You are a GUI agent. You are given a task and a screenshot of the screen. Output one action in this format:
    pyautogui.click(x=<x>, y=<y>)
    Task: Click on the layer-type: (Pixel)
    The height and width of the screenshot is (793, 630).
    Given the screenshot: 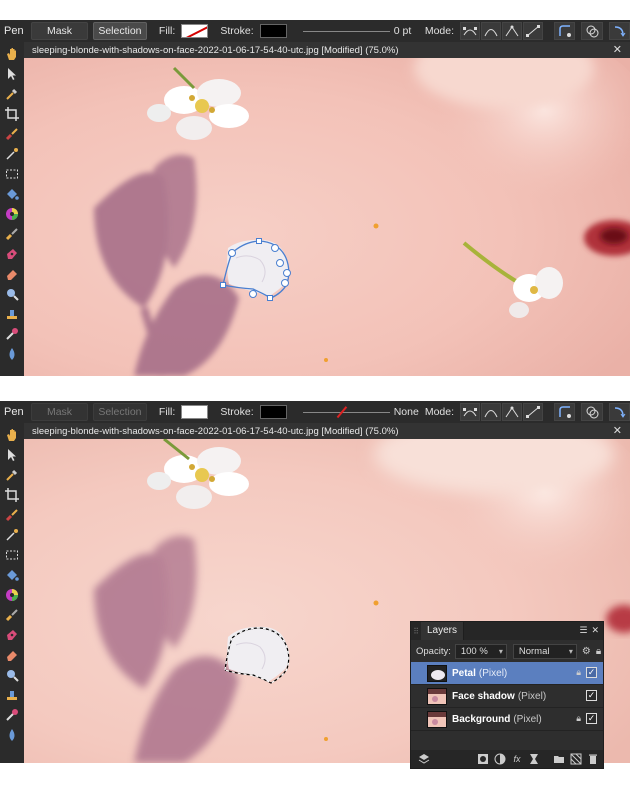 What is the action you would take?
    pyautogui.click(x=493, y=673)
    